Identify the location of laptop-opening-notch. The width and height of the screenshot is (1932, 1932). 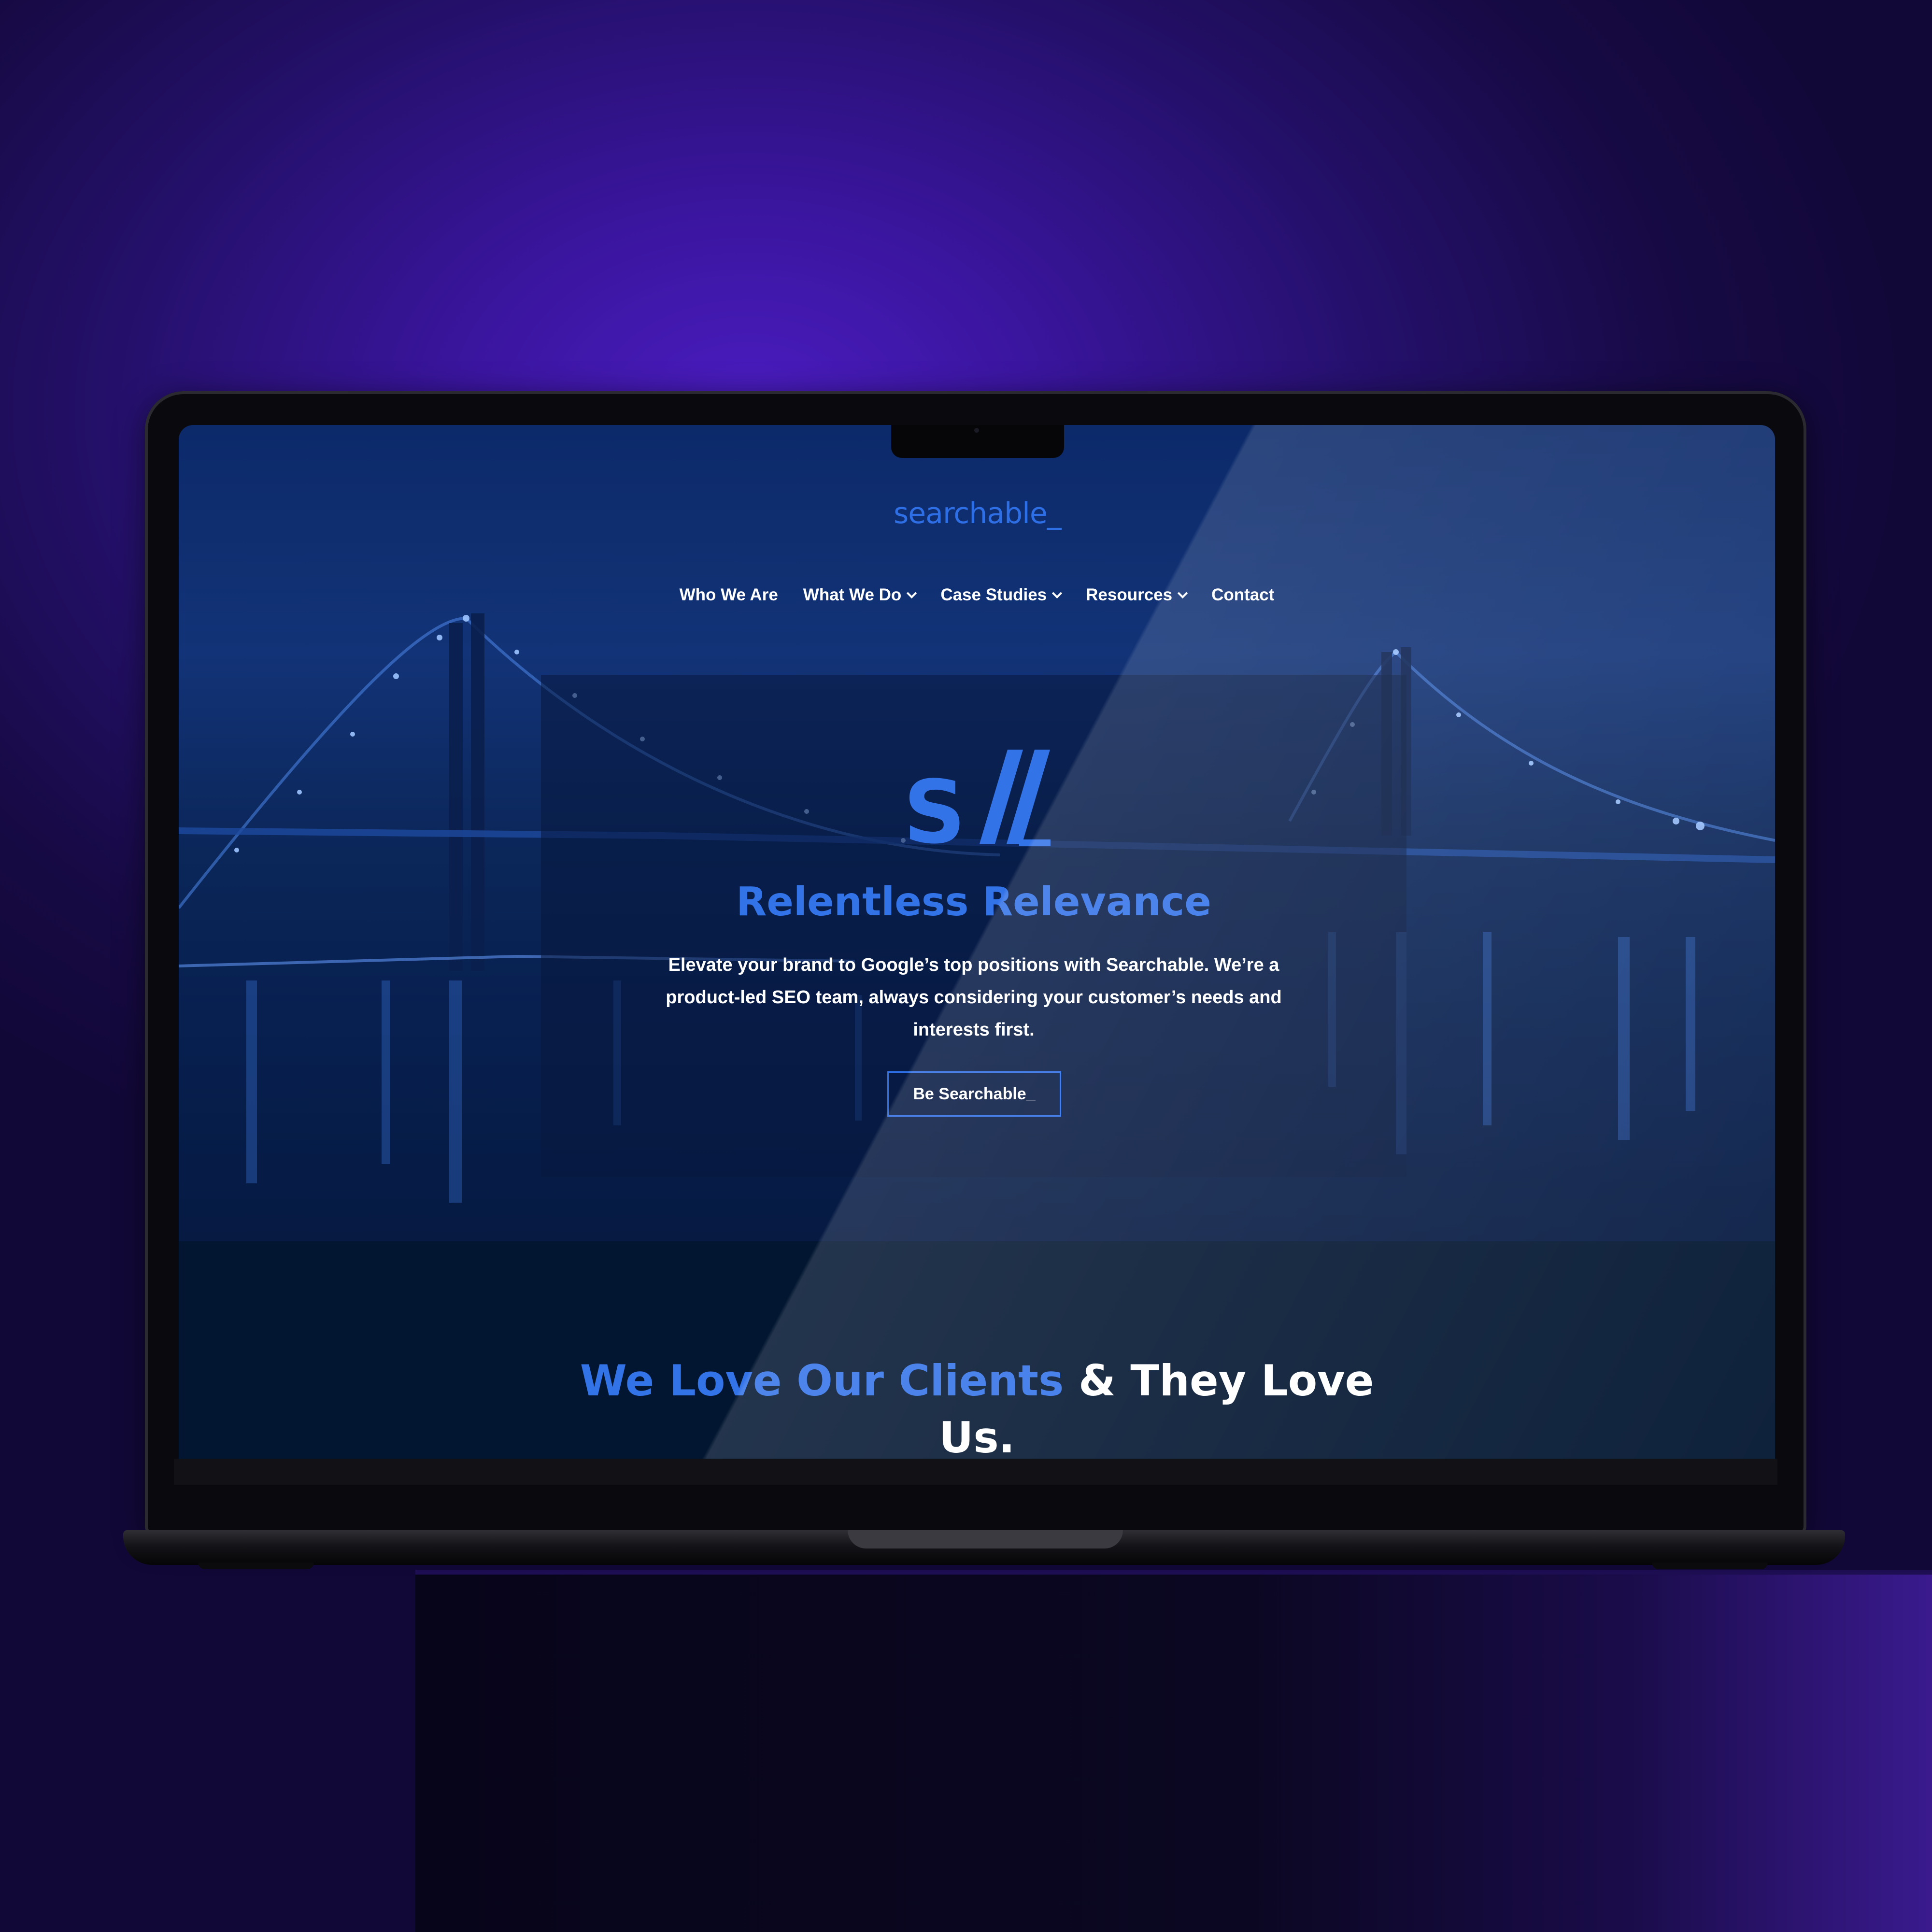
(985, 1539).